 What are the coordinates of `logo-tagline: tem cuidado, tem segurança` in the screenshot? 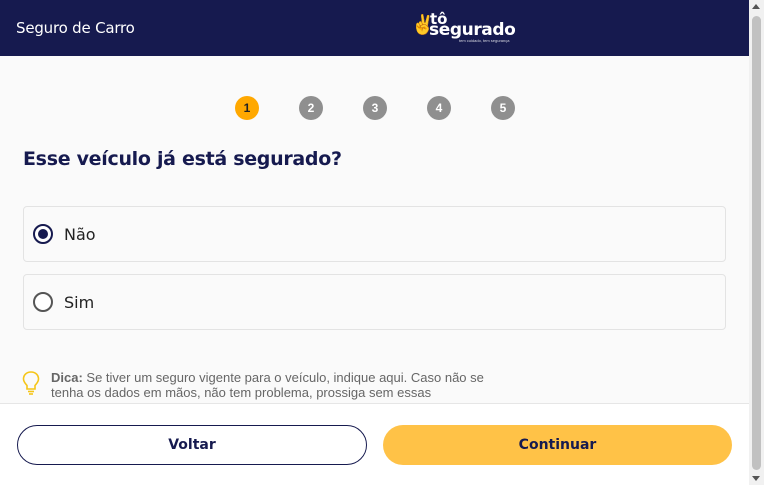 It's located at (484, 40).